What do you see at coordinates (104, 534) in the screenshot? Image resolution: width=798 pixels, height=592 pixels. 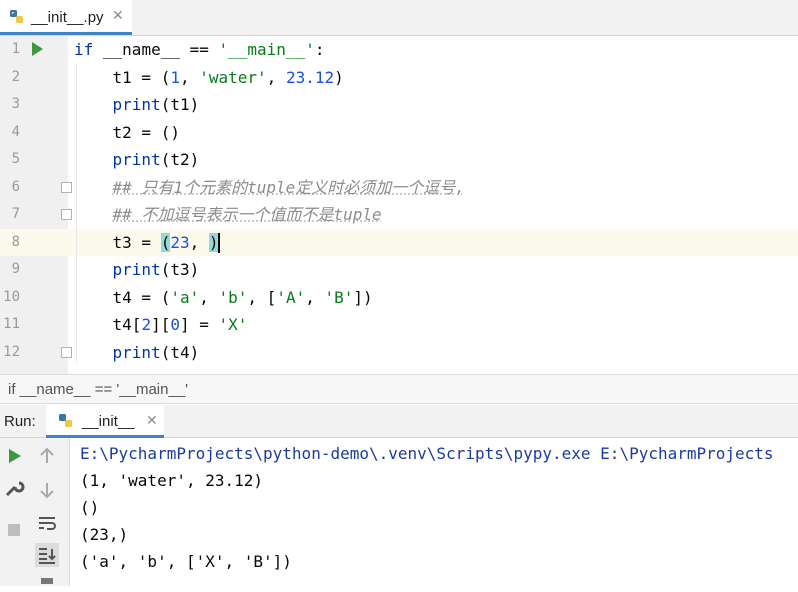 I see `console-output-line: (23,)` at bounding box center [104, 534].